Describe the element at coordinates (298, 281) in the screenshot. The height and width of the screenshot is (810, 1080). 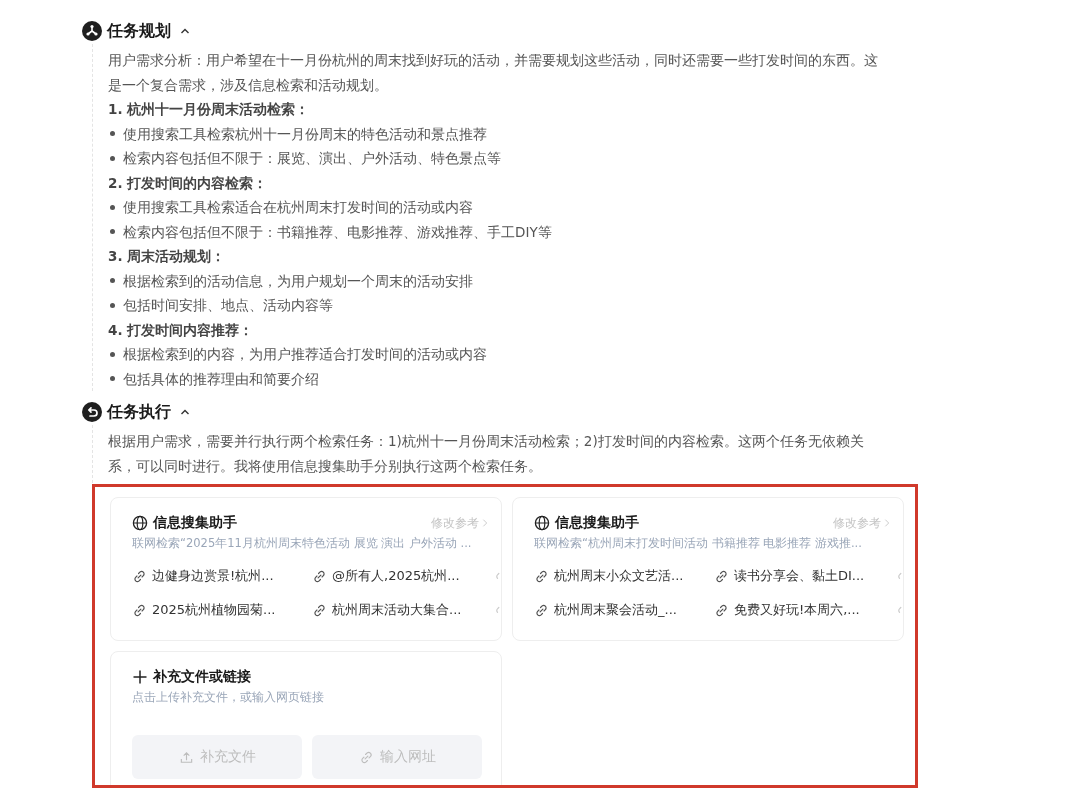
I see `list-item: 根据检索到的活动信息，为用户规划一个周末的活动安排` at that location.